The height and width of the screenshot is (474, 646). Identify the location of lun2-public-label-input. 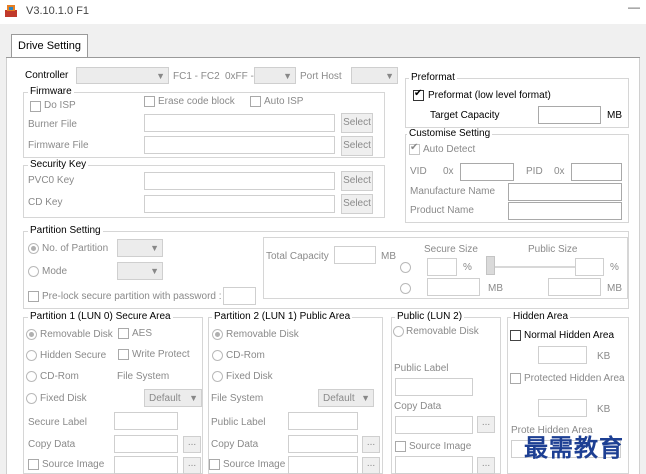
(434, 387).